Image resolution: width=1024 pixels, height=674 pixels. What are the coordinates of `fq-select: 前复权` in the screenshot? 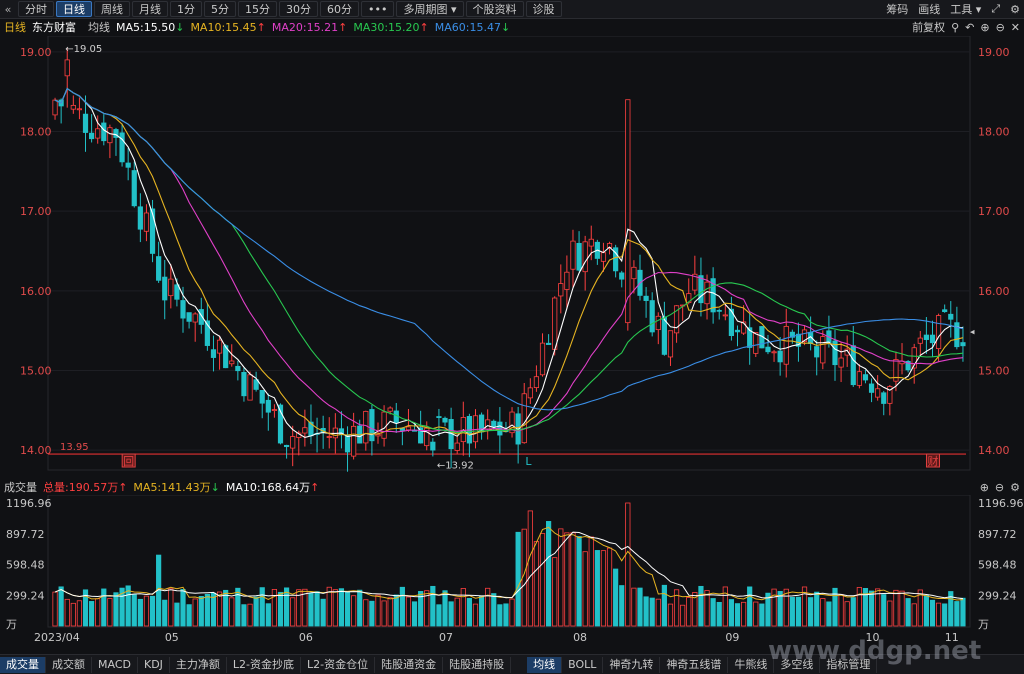 It's located at (928, 27).